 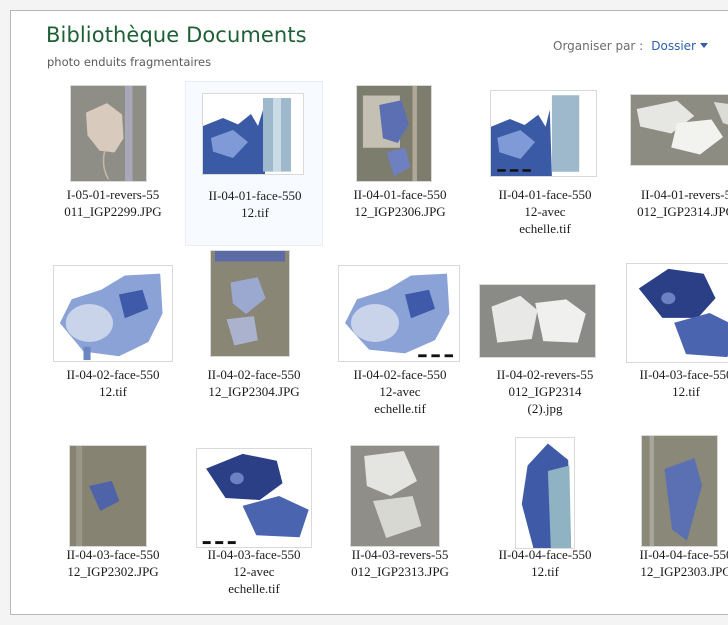 I want to click on file-name: II-04-01-face-550 12-avec echelle.tif, so click(x=545, y=211).